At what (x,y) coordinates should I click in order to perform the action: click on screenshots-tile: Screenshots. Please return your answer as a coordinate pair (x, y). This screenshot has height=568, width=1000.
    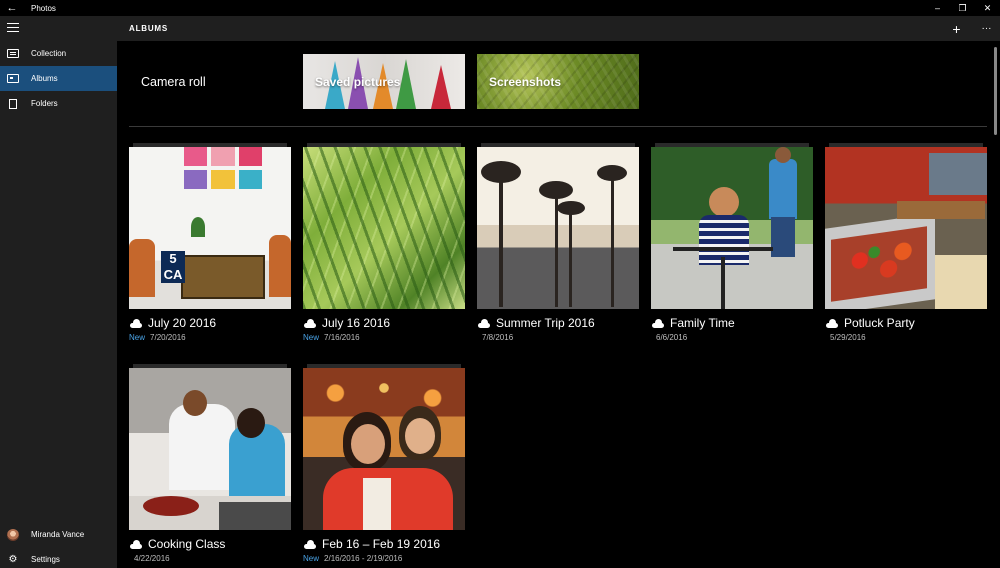
    Looking at the image, I should click on (558, 81).